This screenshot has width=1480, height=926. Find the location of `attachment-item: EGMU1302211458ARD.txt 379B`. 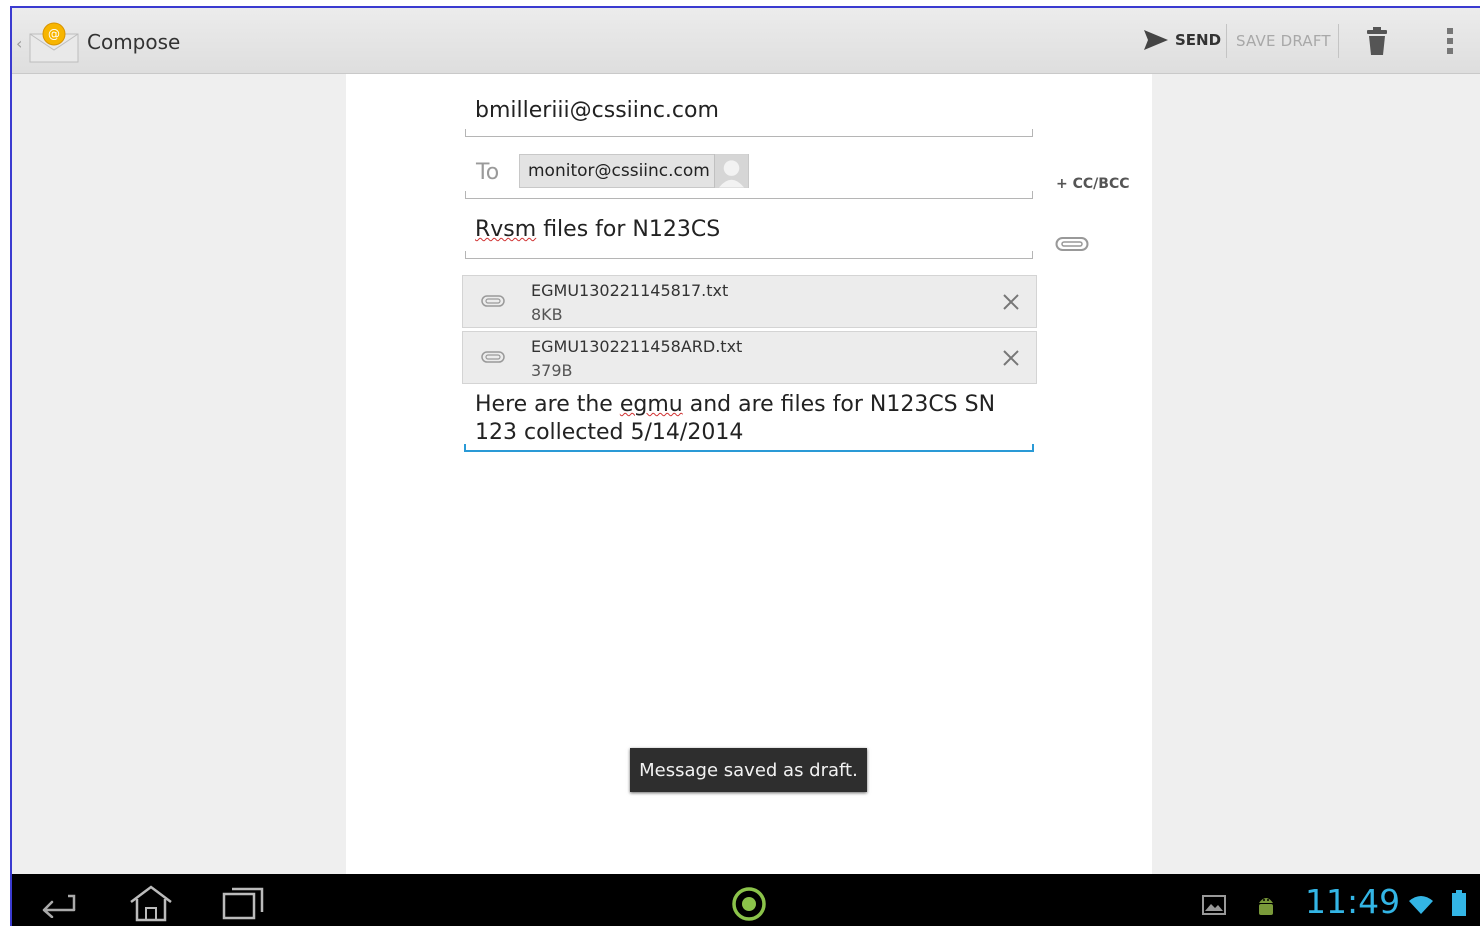

attachment-item: EGMU1302211458ARD.txt 379B is located at coordinates (749, 357).